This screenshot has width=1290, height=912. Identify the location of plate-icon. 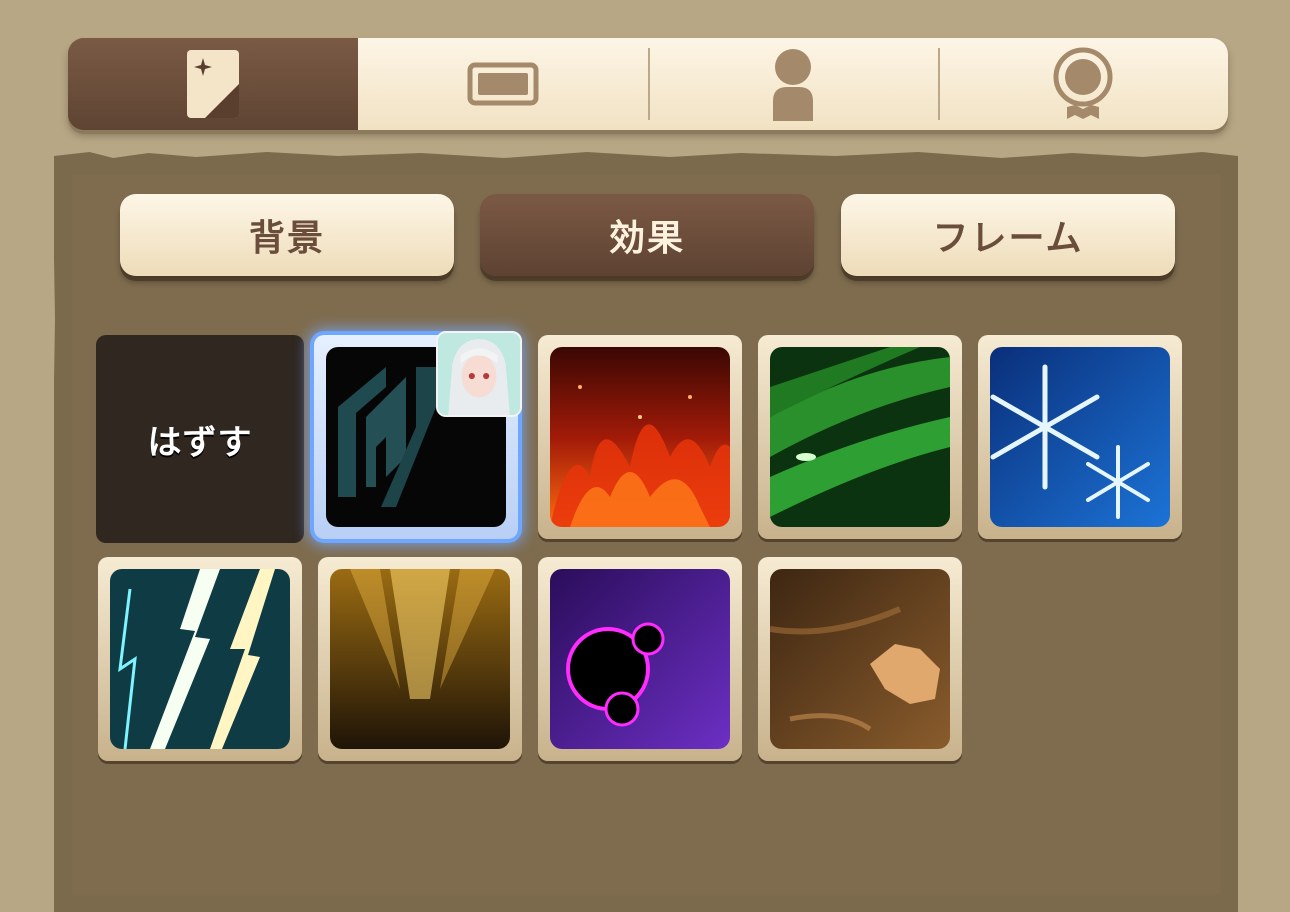
(503, 84).